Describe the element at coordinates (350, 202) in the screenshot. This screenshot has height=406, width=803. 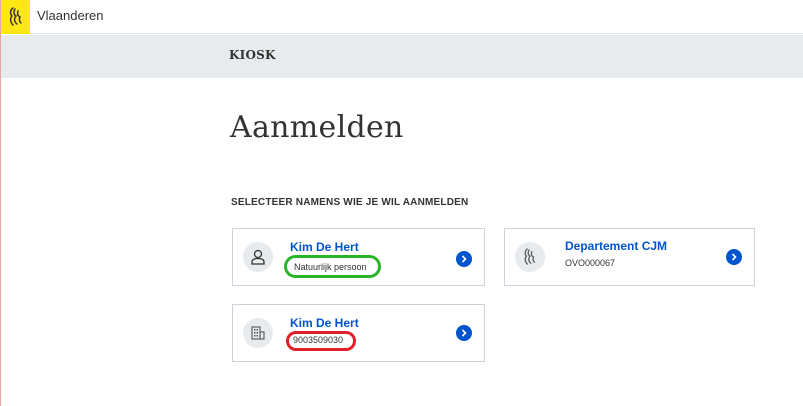
I see `section-label: SELECTEER NAMENS WIE JE WIL AANMELDEN` at that location.